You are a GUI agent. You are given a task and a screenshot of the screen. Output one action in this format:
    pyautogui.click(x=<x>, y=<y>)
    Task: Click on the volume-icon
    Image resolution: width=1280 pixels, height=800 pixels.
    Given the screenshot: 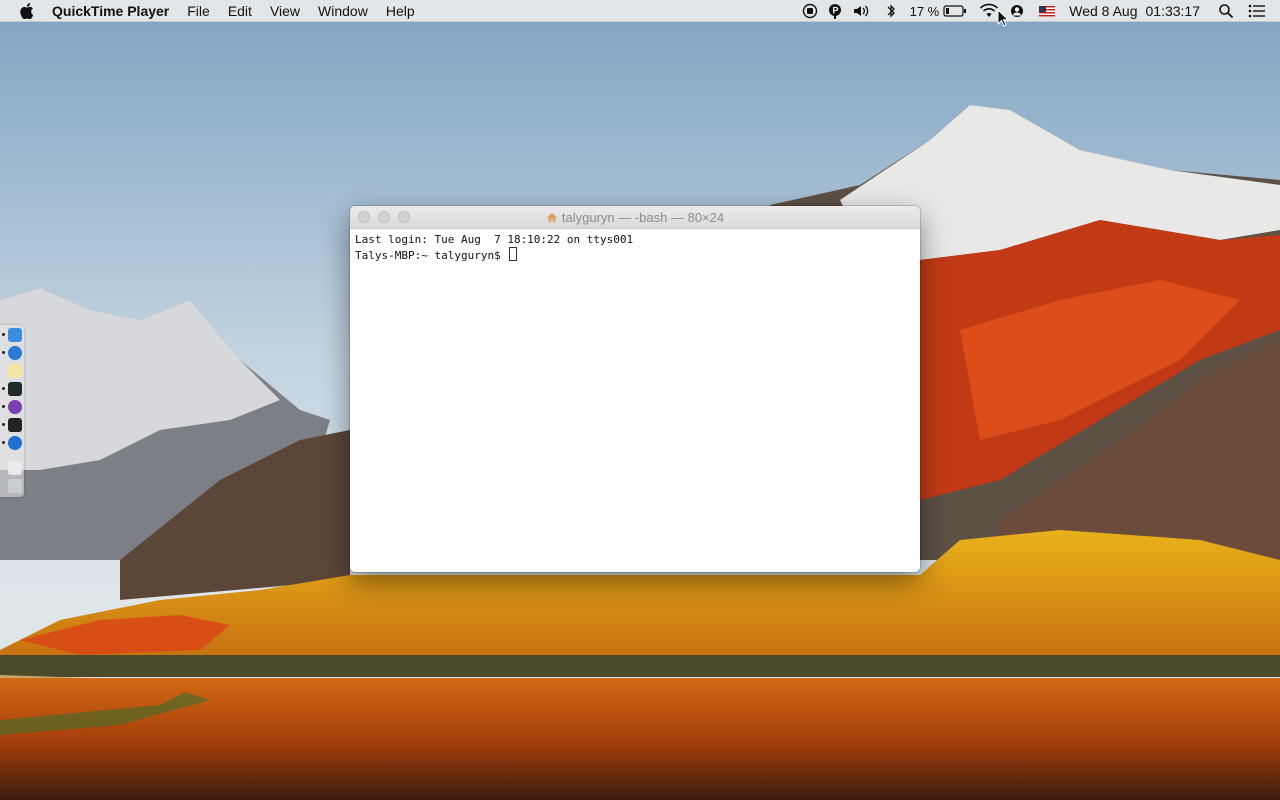 What is the action you would take?
    pyautogui.click(x=862, y=11)
    